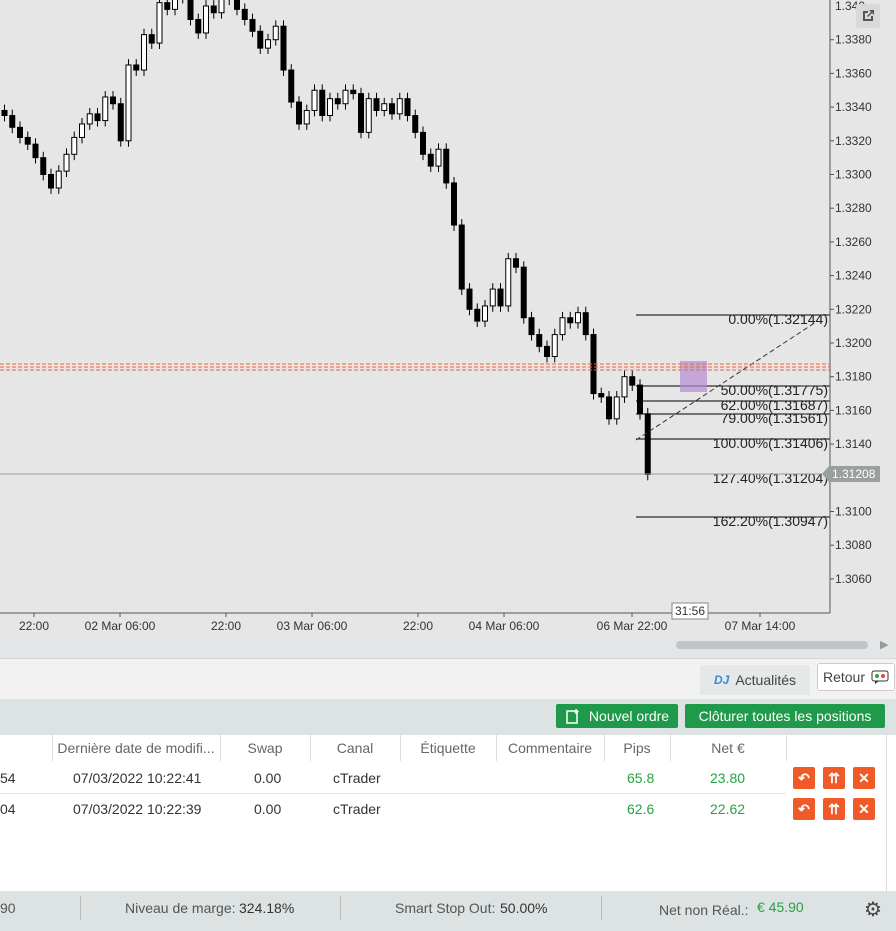 This screenshot has height=931, width=896. I want to click on price-tick-label: 1.3320, so click(853, 141).